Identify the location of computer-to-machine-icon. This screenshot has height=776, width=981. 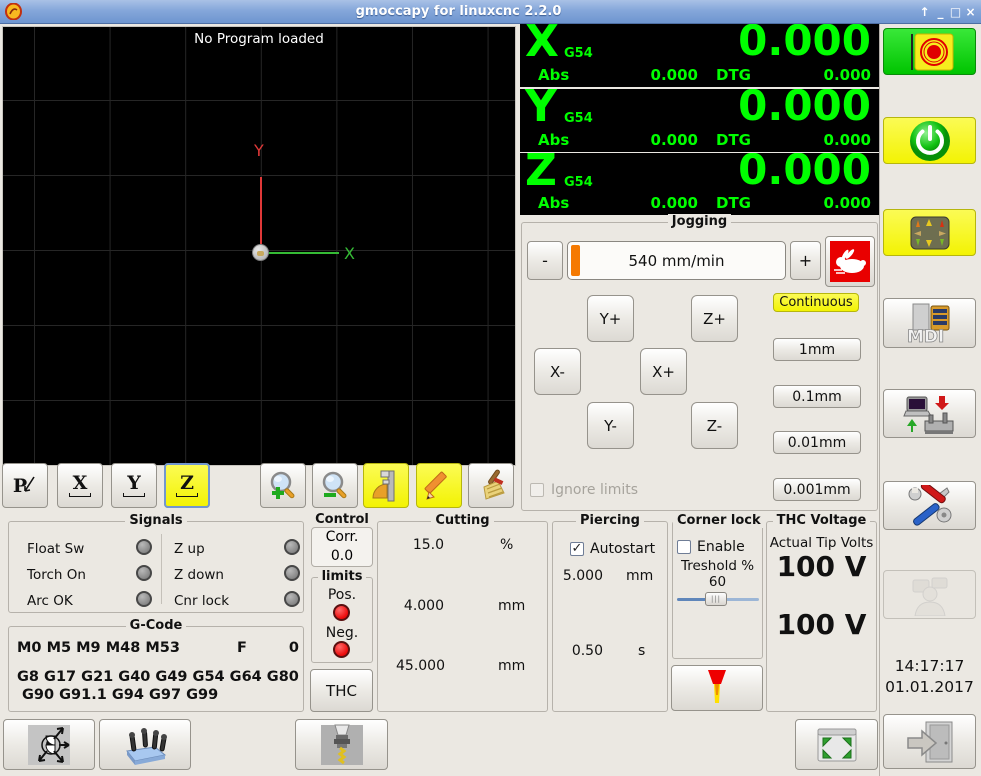
(927, 414).